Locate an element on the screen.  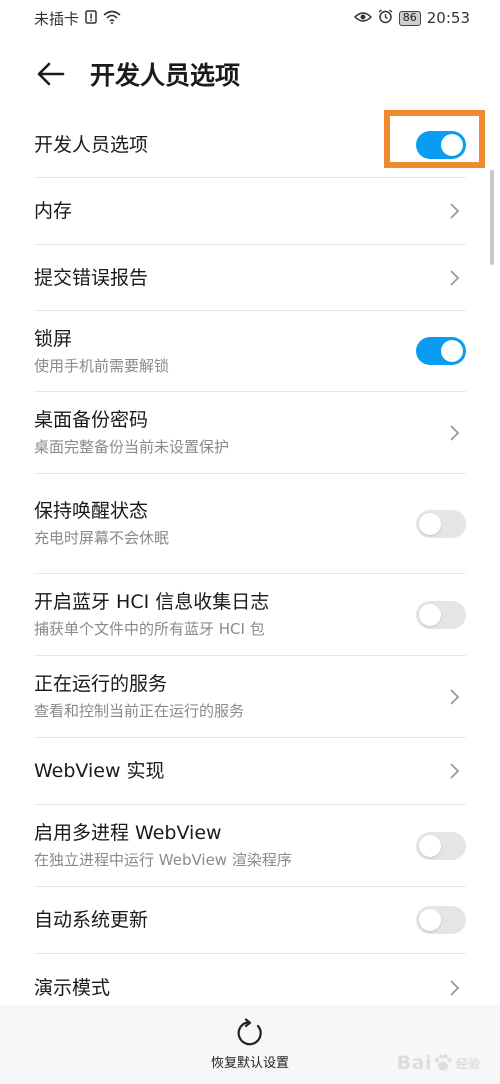
developer-options-toggle is located at coordinates (441, 144).